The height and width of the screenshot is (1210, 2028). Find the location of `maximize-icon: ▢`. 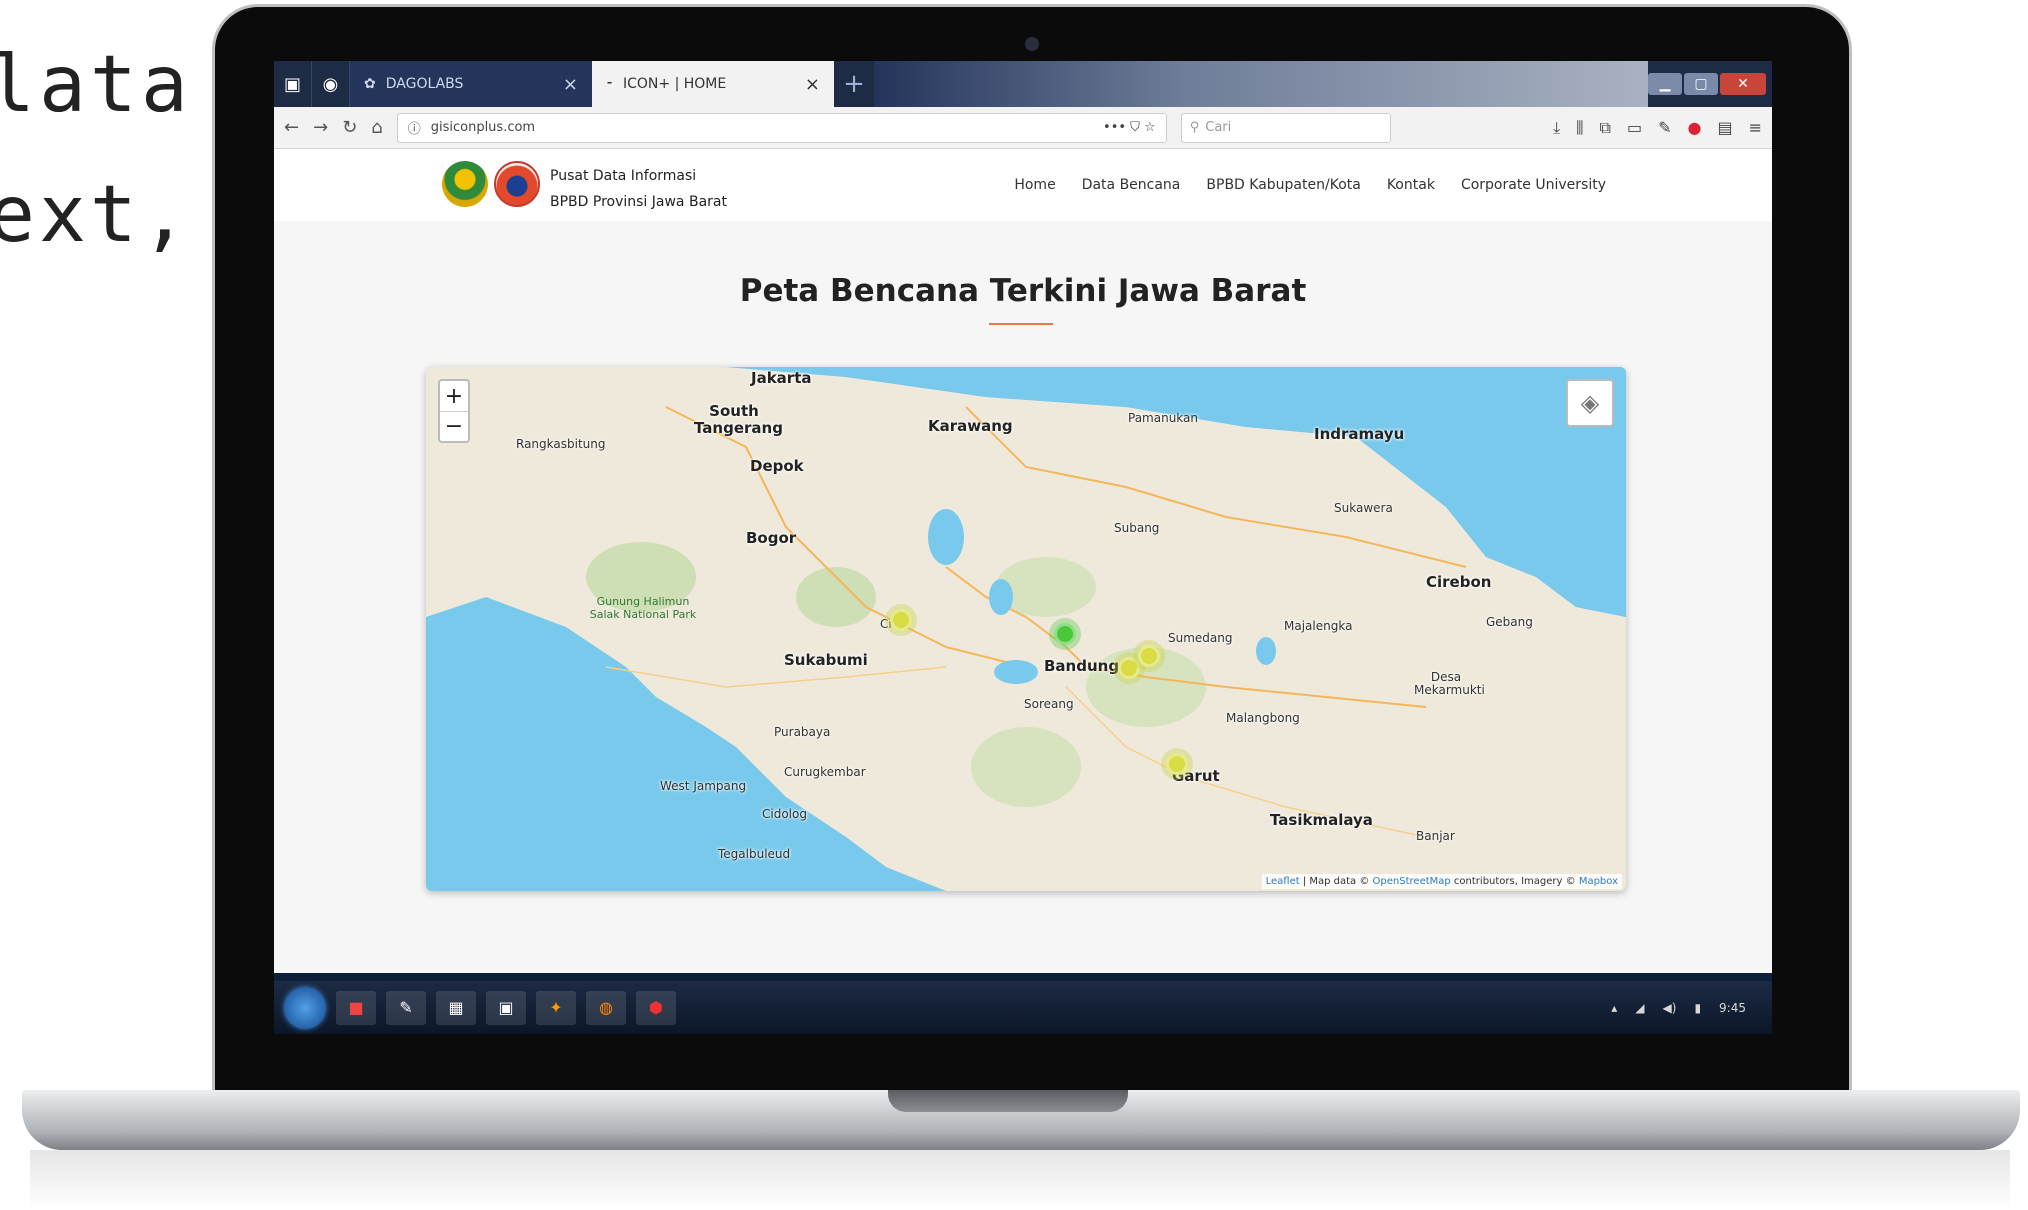

maximize-icon: ▢ is located at coordinates (1701, 84).